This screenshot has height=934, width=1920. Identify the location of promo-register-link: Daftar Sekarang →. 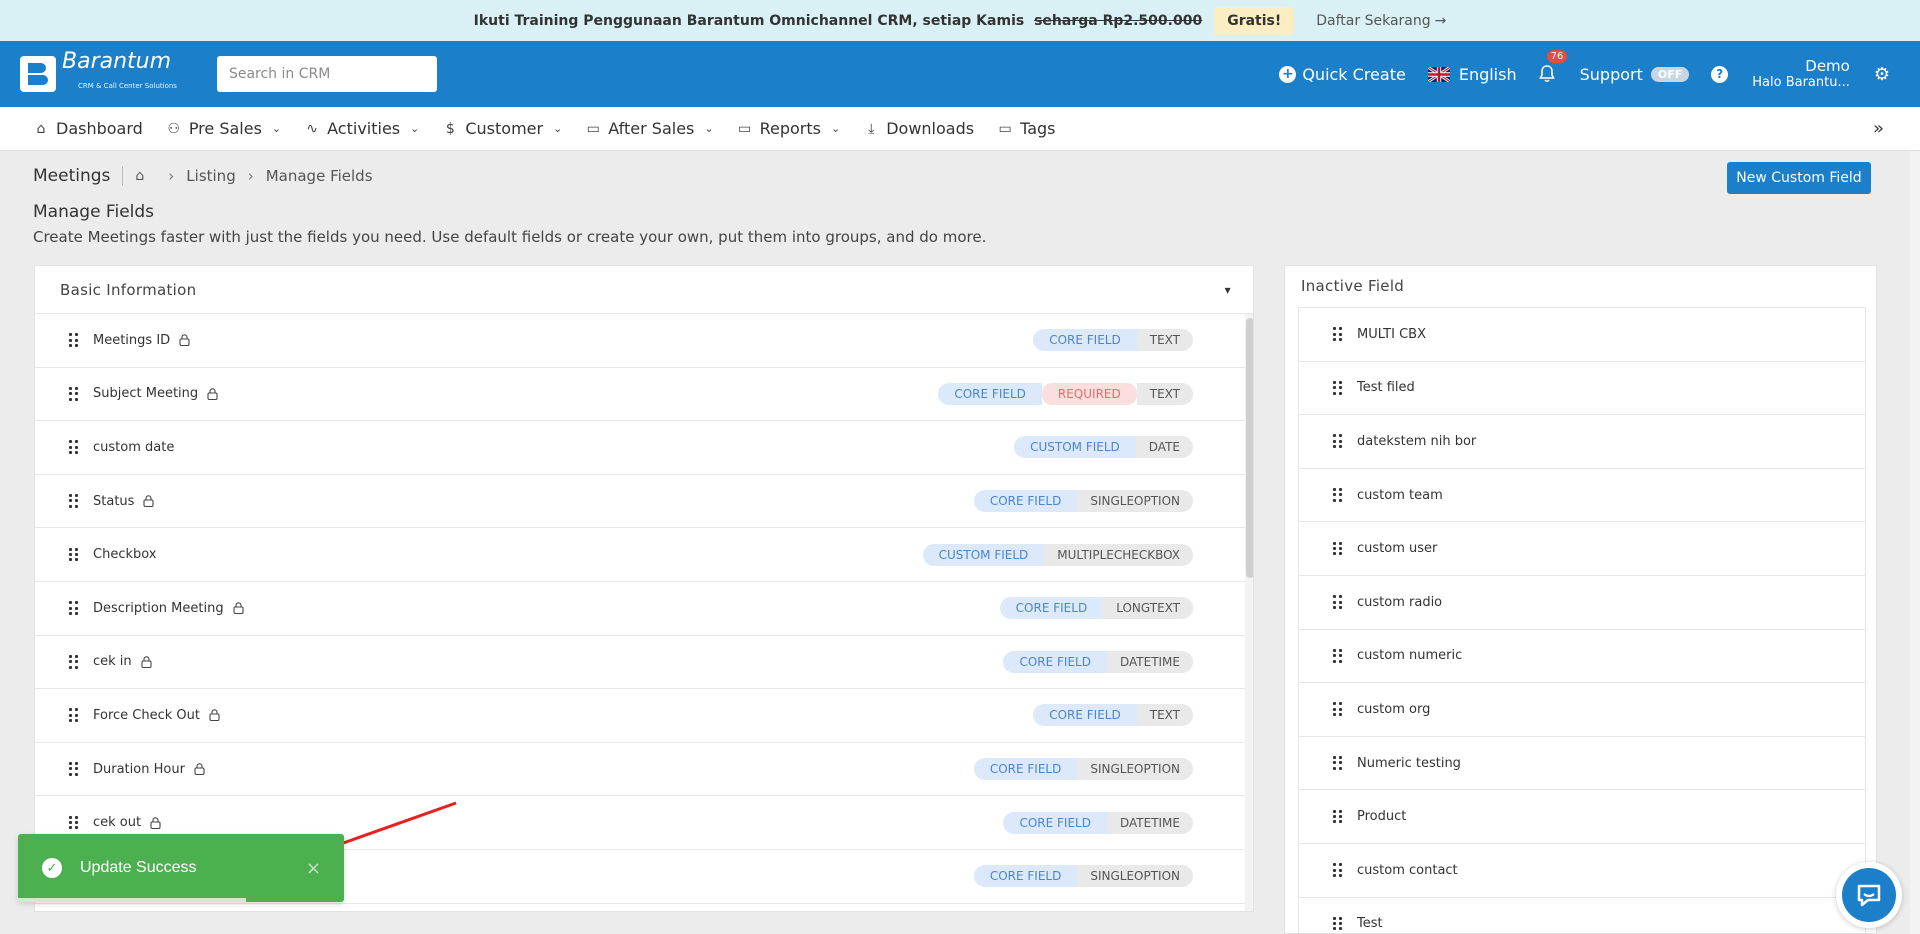
(1381, 21).